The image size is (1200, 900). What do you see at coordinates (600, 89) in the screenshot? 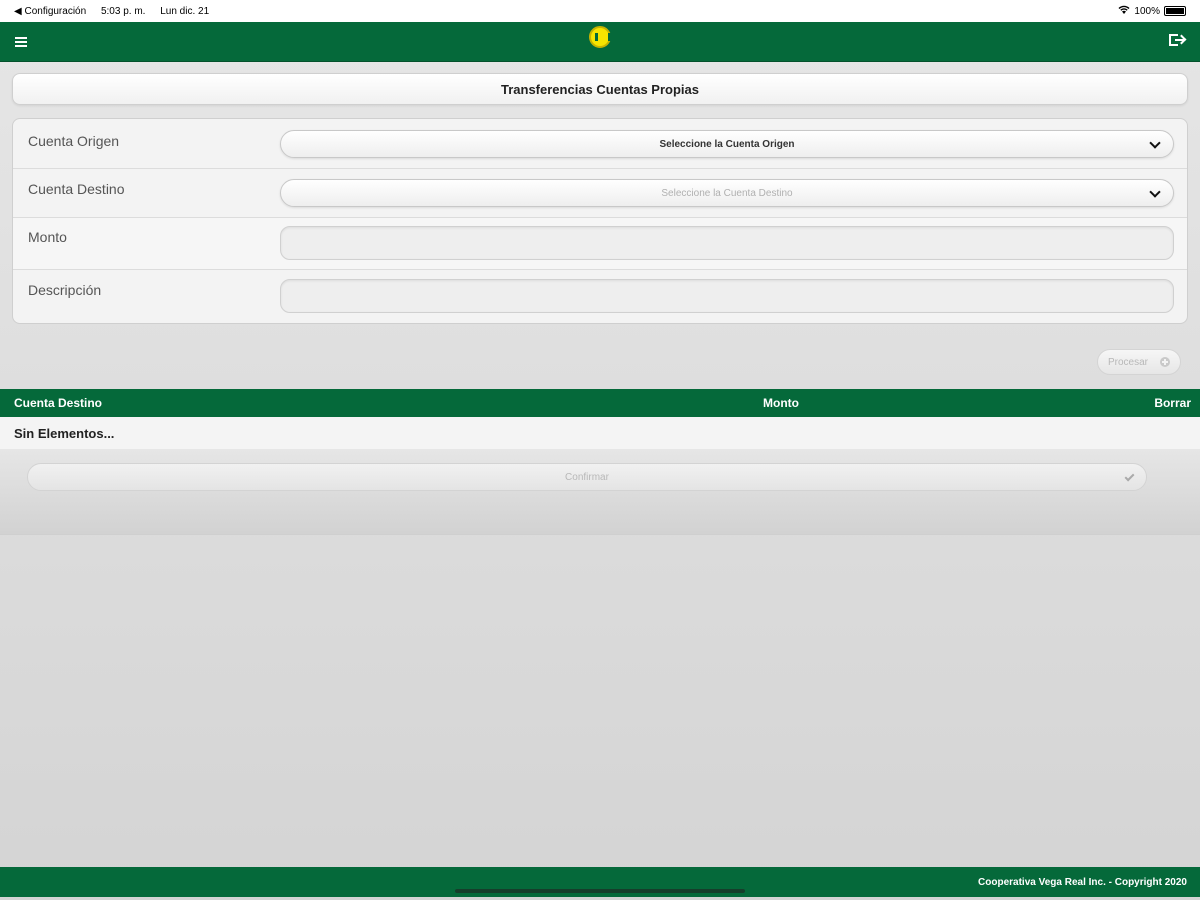
I see `page-title: Transferencias Cuentas Propias` at bounding box center [600, 89].